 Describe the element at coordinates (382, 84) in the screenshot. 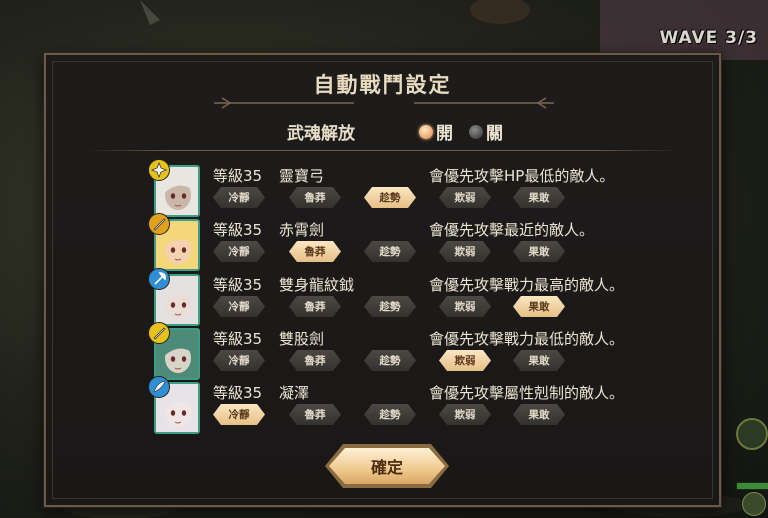

I see `dialog-title: 自動戰鬥設定` at that location.